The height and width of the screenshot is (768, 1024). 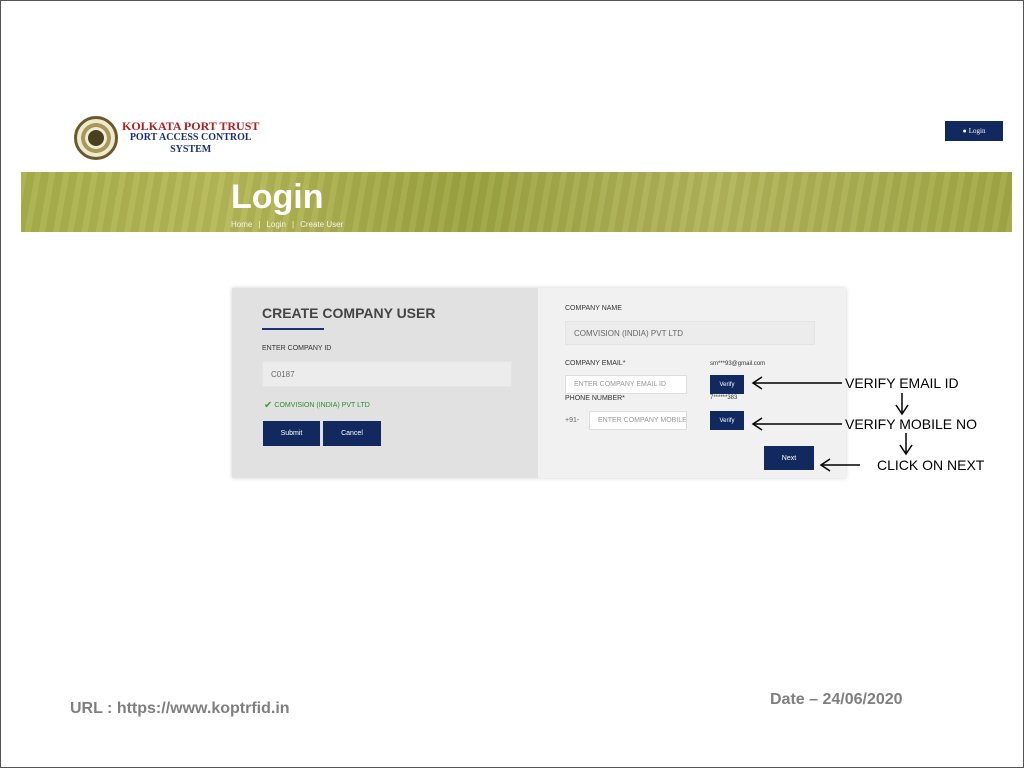 What do you see at coordinates (977, 131) in the screenshot?
I see `header-login-label: Login` at bounding box center [977, 131].